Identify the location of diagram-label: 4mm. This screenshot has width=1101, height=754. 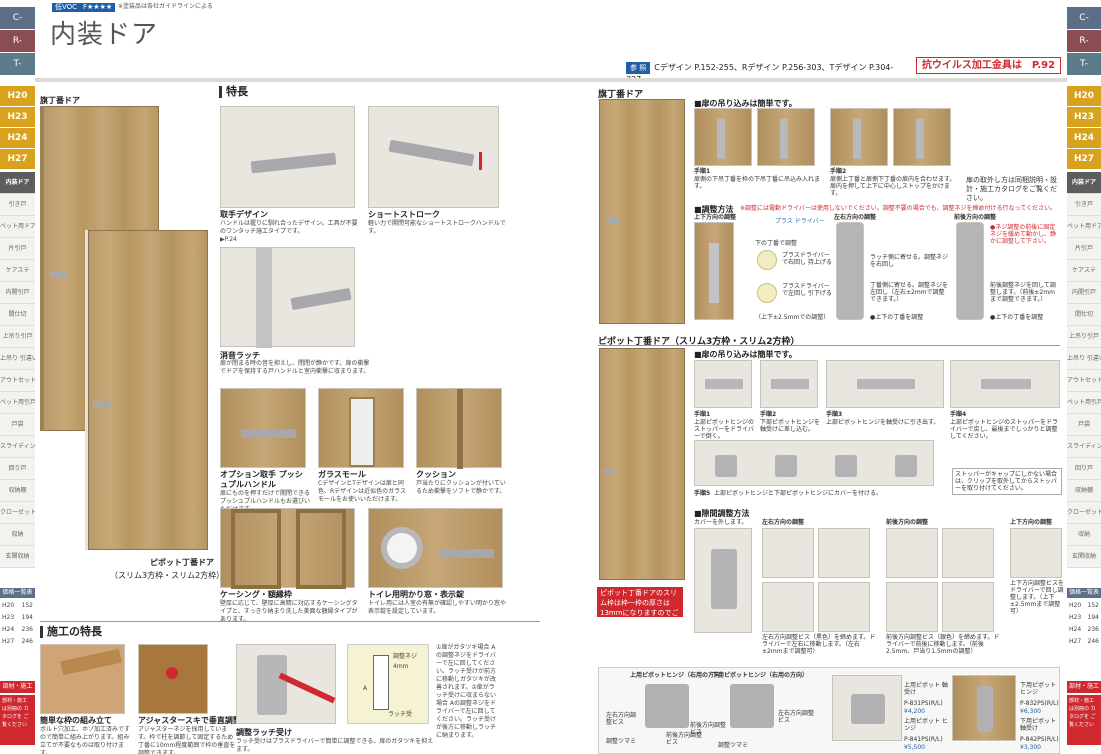
(401, 666).